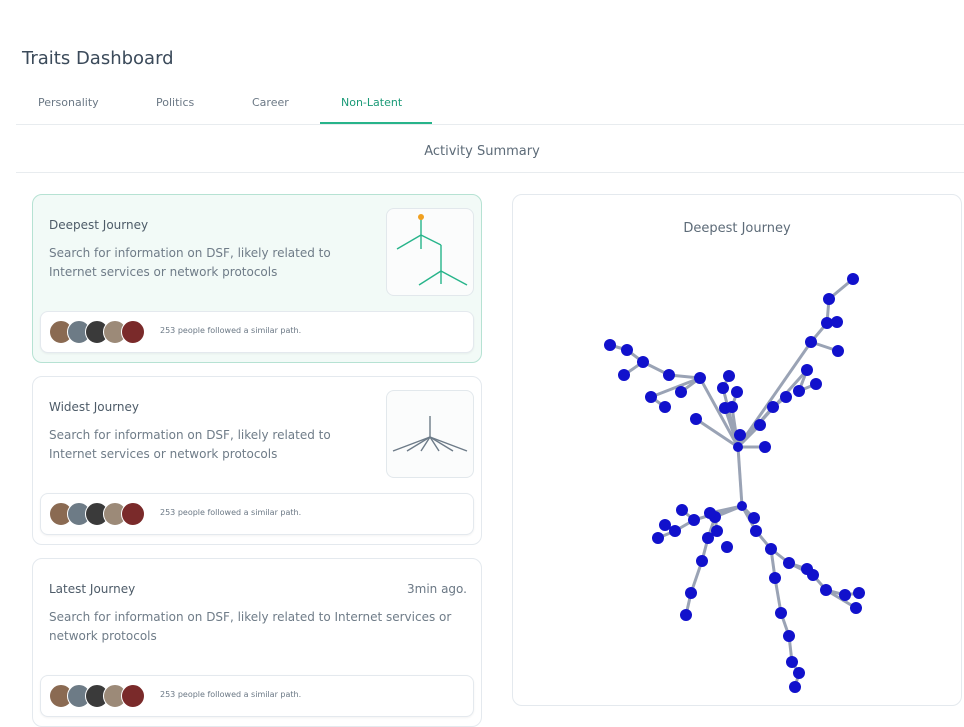 This screenshot has width=964, height=727. I want to click on card-title: Latest Journey, so click(92, 589).